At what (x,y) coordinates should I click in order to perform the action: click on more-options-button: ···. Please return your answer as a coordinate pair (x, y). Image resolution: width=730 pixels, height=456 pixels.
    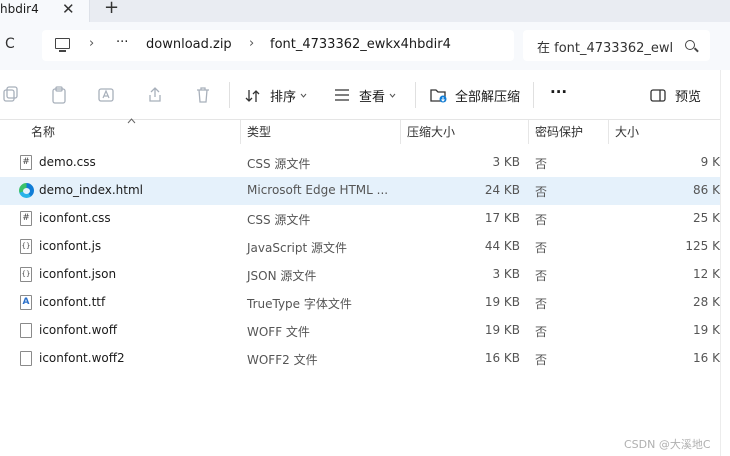
    Looking at the image, I should click on (558, 92).